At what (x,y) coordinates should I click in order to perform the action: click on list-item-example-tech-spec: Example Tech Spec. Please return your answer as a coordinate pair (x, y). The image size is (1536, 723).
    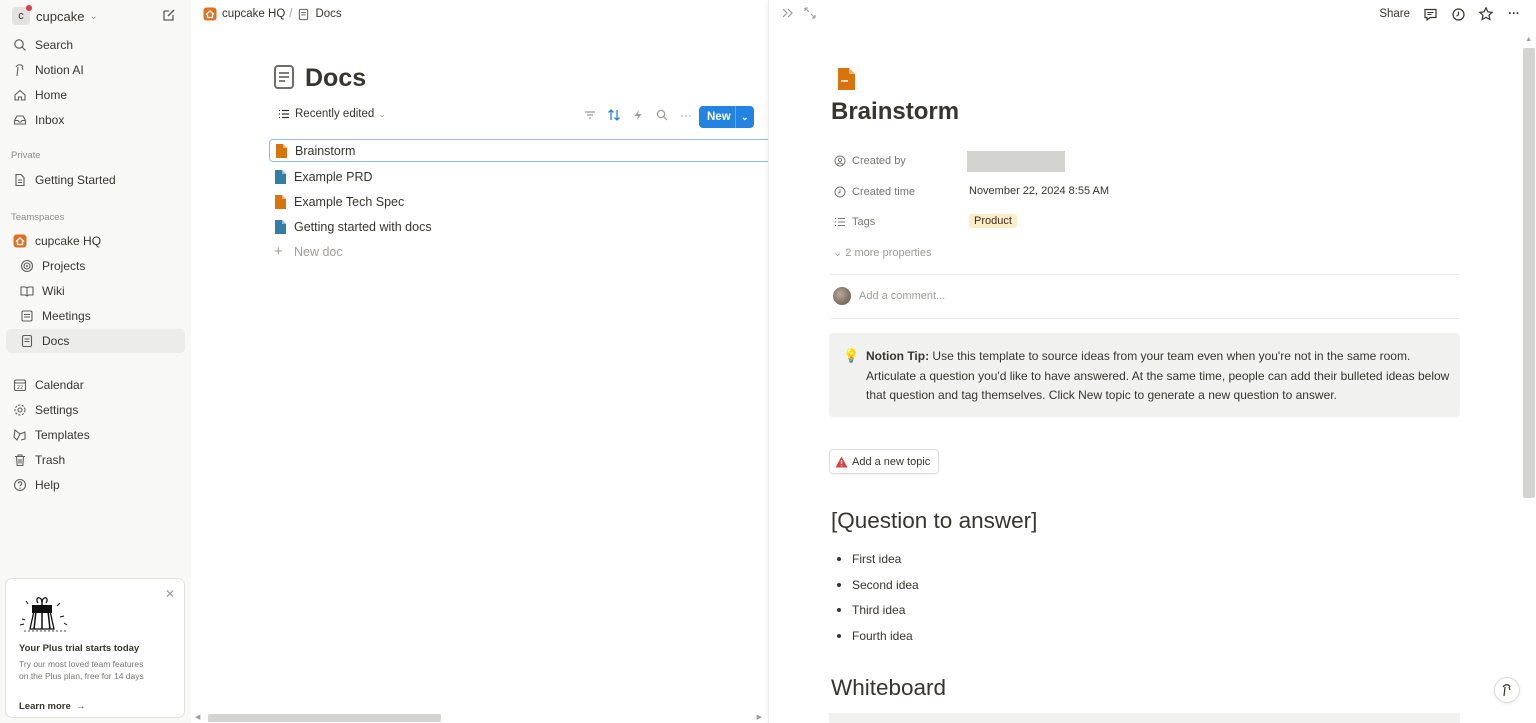
    Looking at the image, I should click on (518, 201).